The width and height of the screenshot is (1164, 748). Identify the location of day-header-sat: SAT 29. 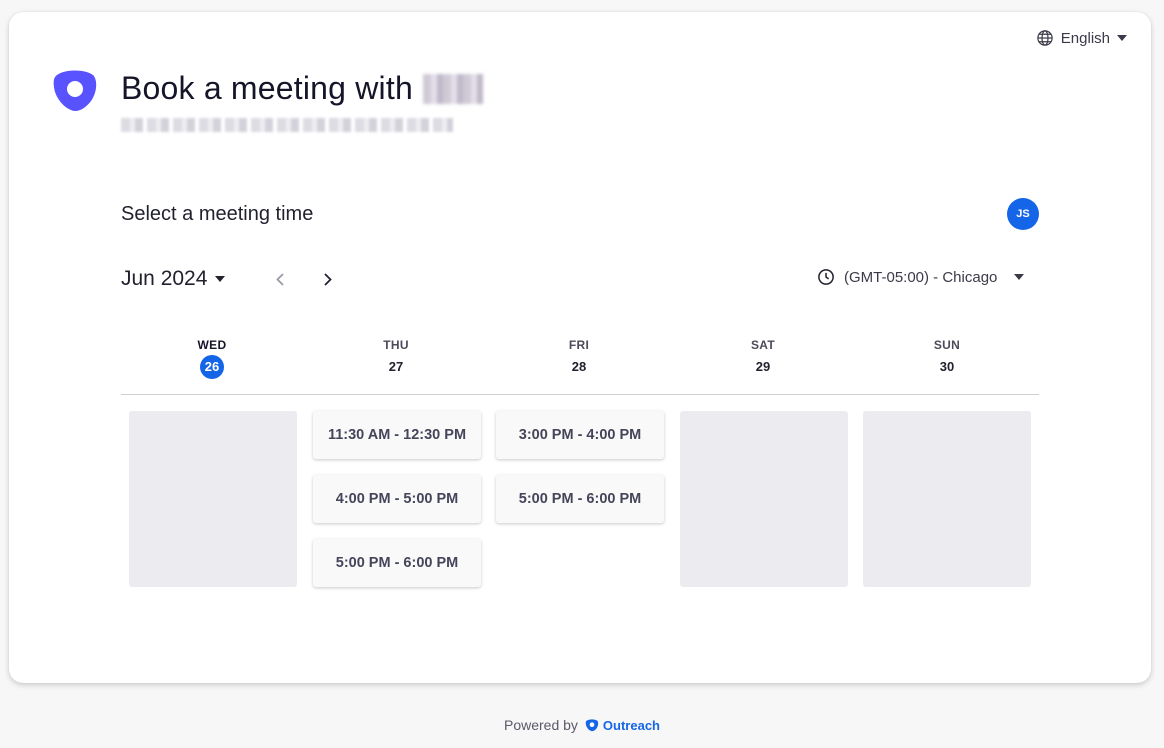
(762, 356).